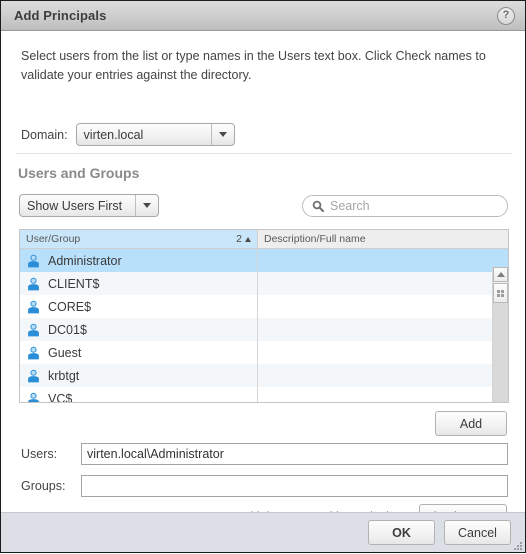 The image size is (526, 554). What do you see at coordinates (44, 134) in the screenshot?
I see `domain-label: Domain:` at bounding box center [44, 134].